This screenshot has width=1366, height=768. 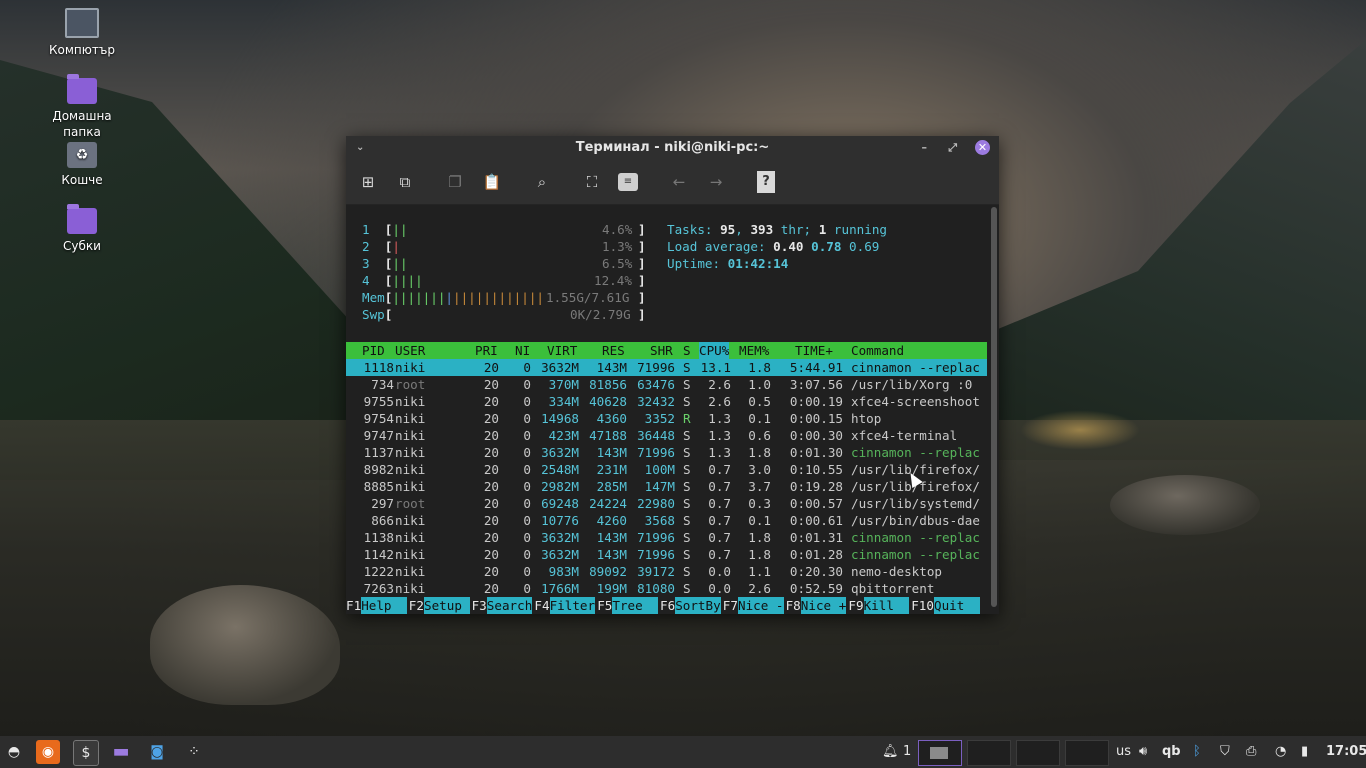 I want to click on fkey-f8: F8, so click(x=793, y=605).